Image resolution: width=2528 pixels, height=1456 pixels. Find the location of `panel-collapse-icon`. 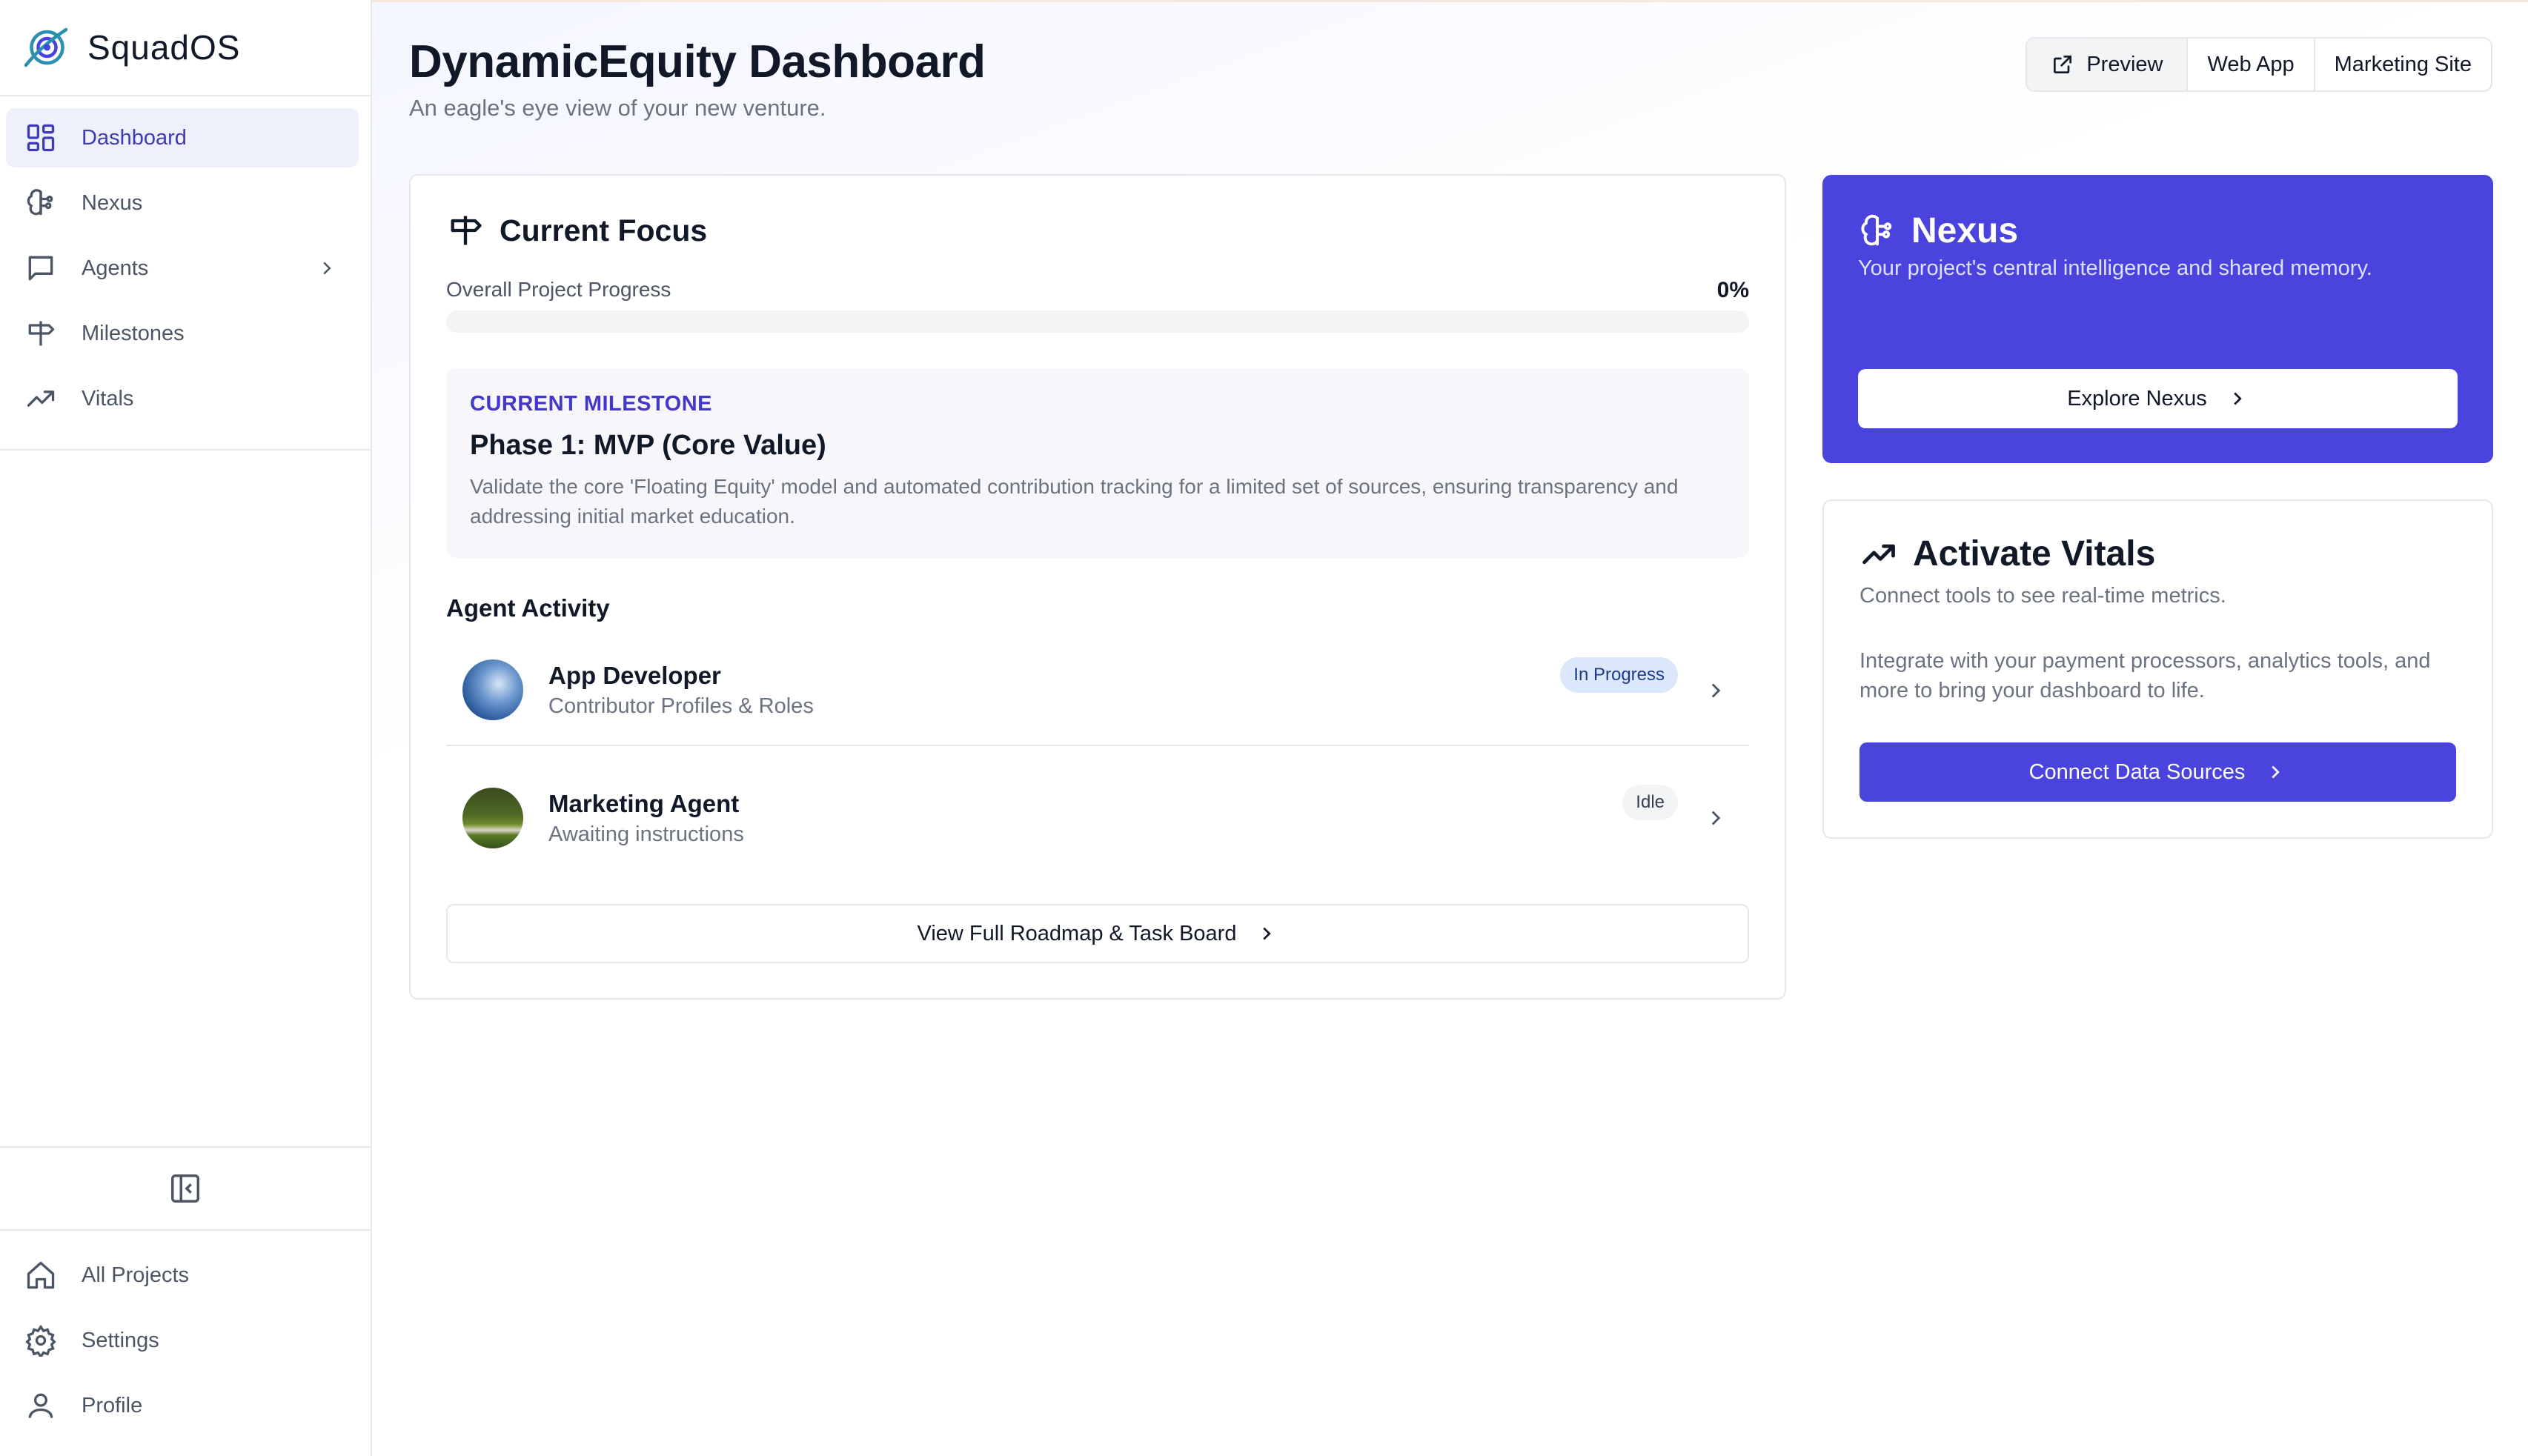

panel-collapse-icon is located at coordinates (185, 1188).